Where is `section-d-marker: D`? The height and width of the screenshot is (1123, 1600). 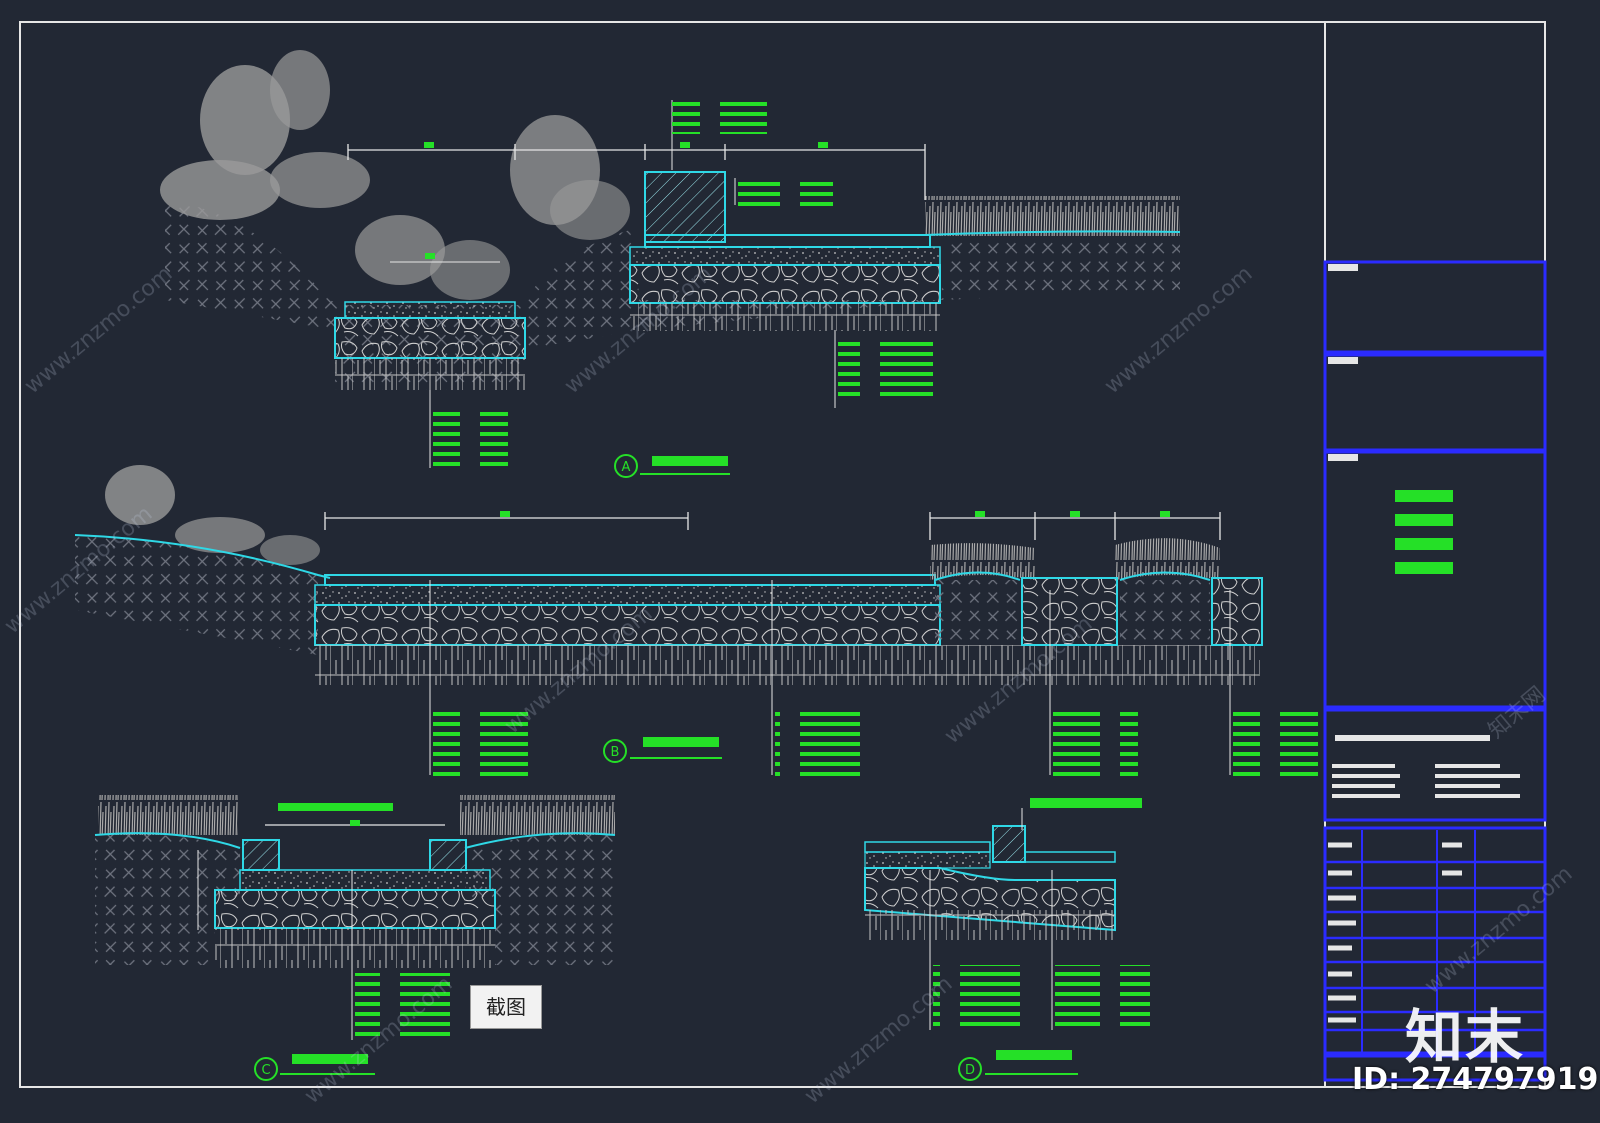
section-d-marker: D is located at coordinates (970, 1070).